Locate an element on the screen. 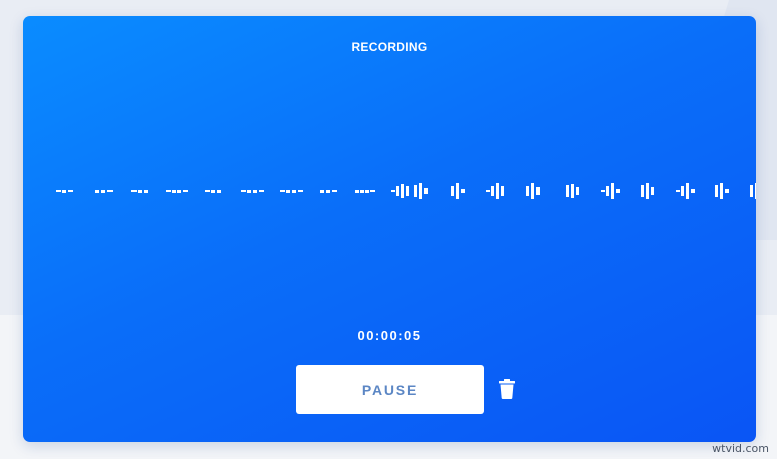  trash-icon is located at coordinates (507, 389).